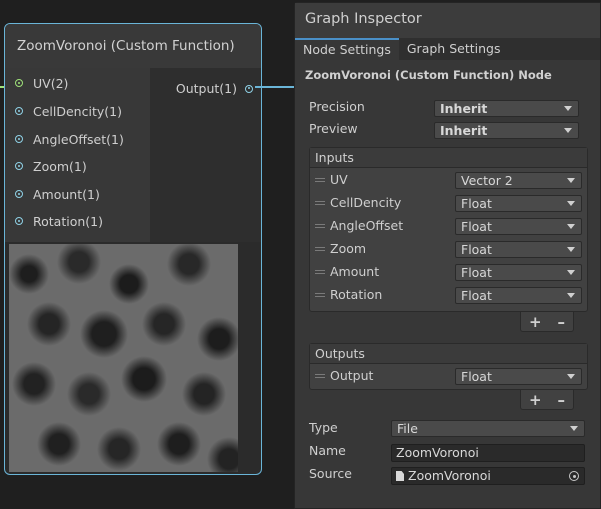 The height and width of the screenshot is (509, 601). What do you see at coordinates (323, 427) in the screenshot?
I see `type-label: Type` at bounding box center [323, 427].